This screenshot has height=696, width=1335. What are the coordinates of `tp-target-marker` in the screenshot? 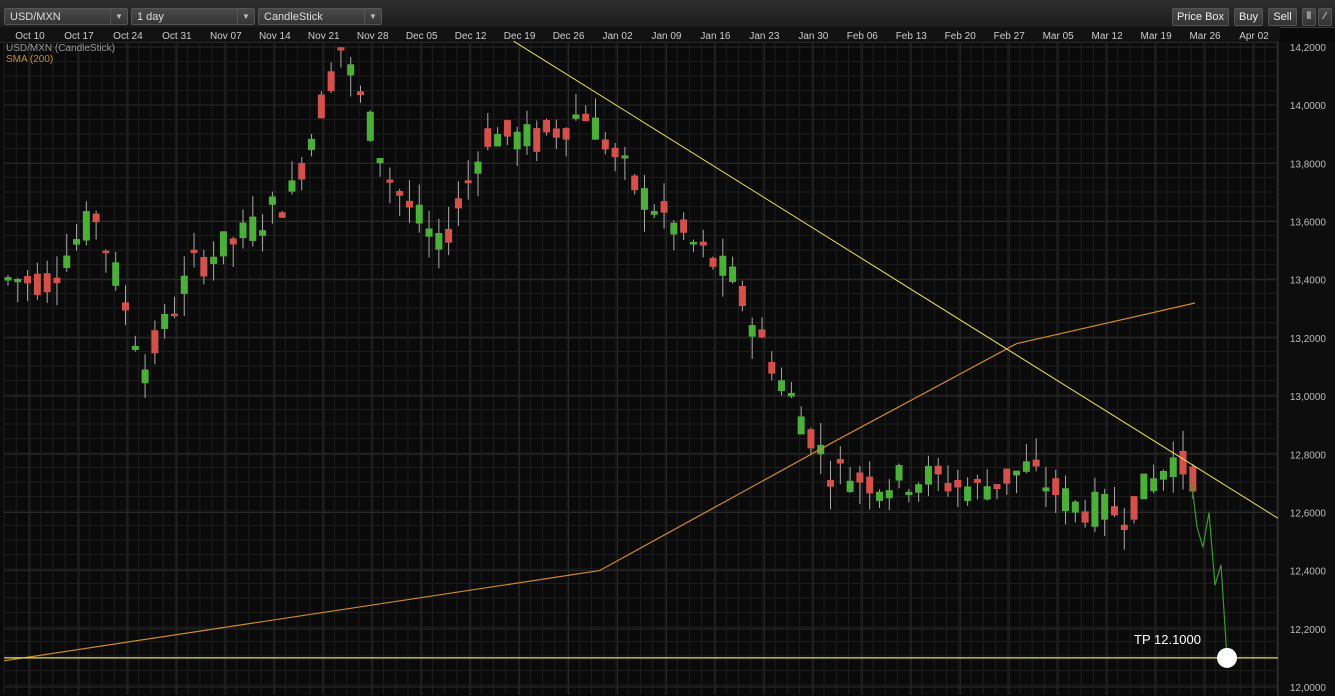 It's located at (1227, 657).